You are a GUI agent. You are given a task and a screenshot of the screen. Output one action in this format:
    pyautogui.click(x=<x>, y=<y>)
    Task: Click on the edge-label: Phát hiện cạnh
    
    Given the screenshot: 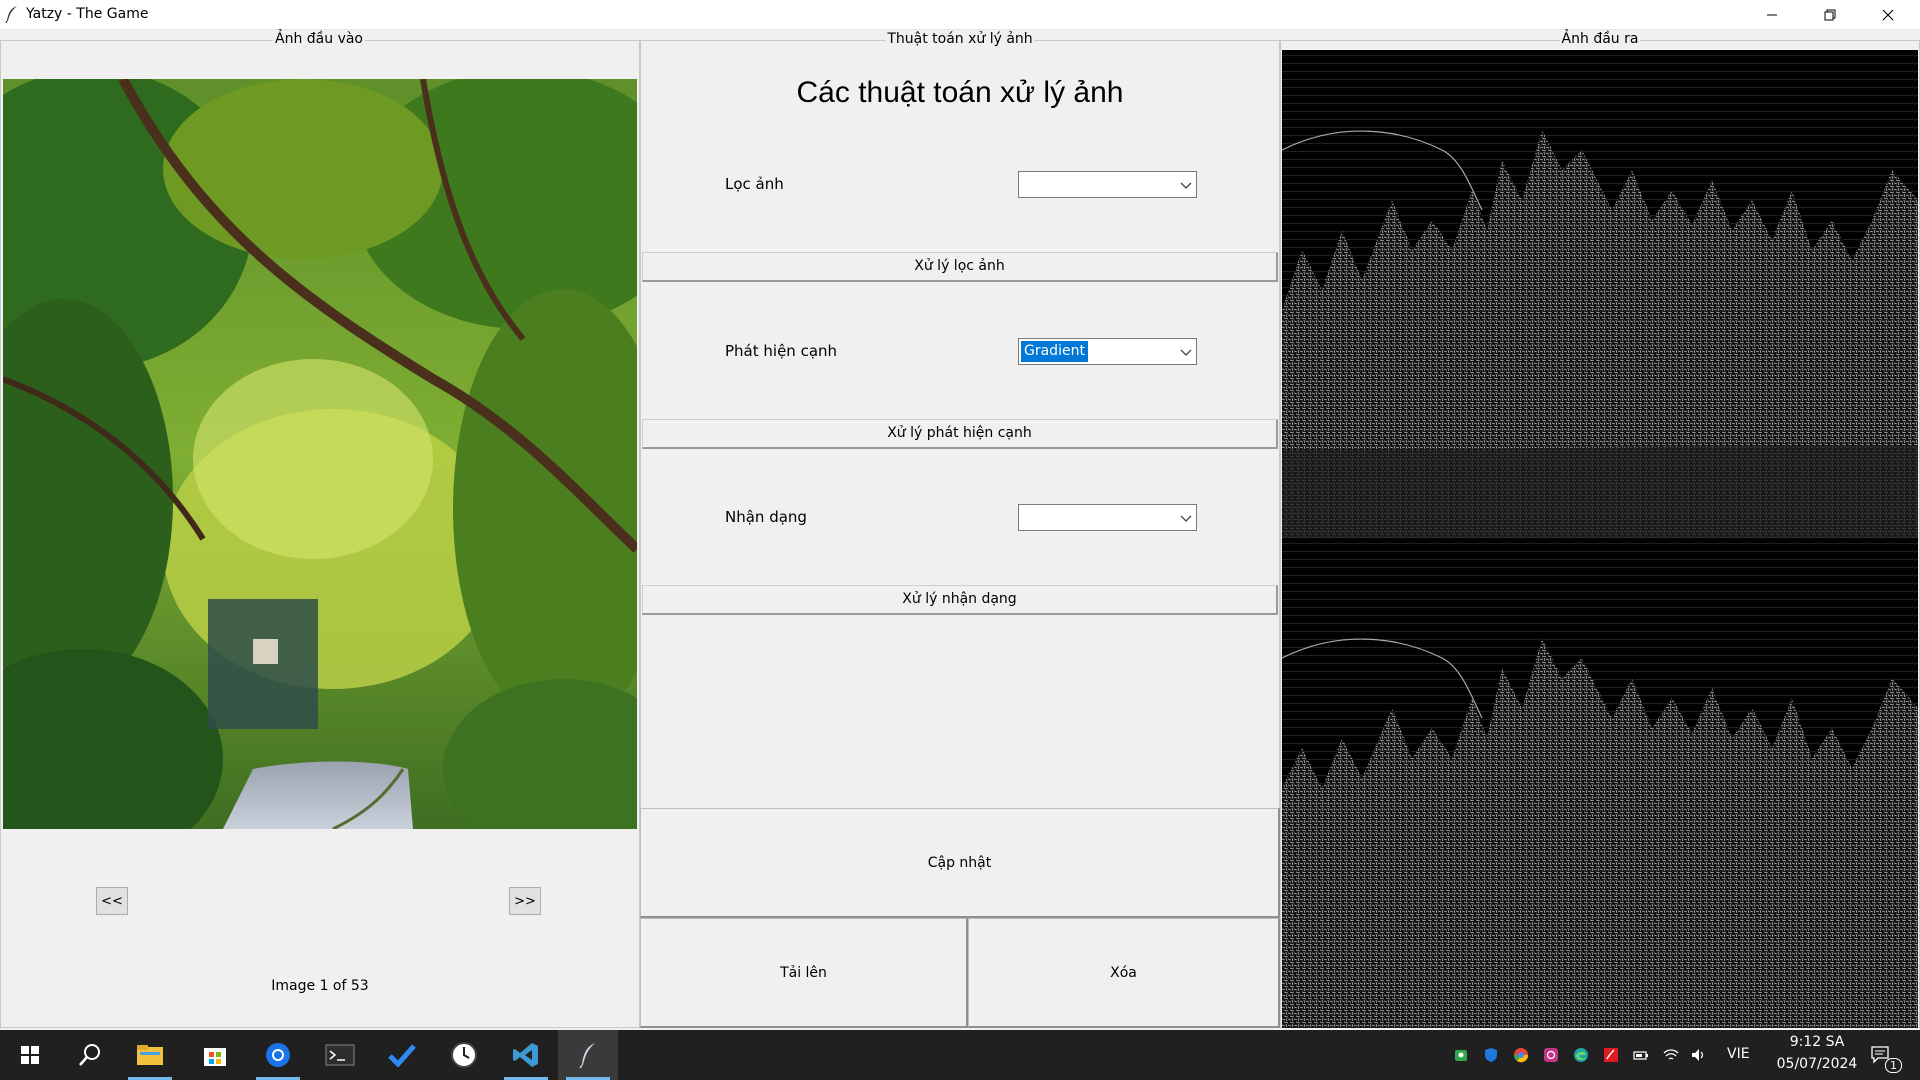 What is the action you would take?
    pyautogui.click(x=781, y=351)
    